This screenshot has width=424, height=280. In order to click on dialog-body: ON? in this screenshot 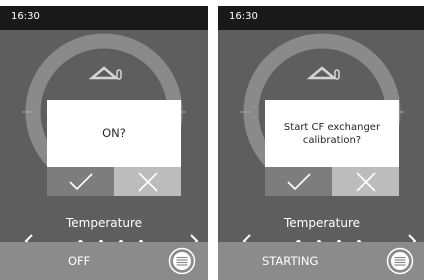, I will do `click(114, 133)`.